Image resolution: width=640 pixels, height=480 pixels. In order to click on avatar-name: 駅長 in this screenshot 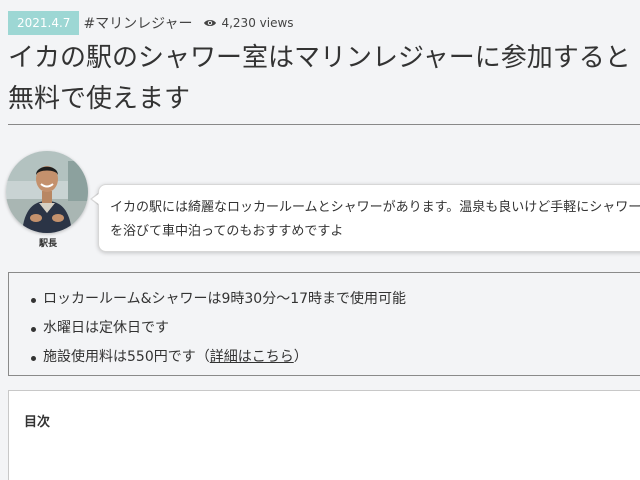, I will do `click(47, 244)`.